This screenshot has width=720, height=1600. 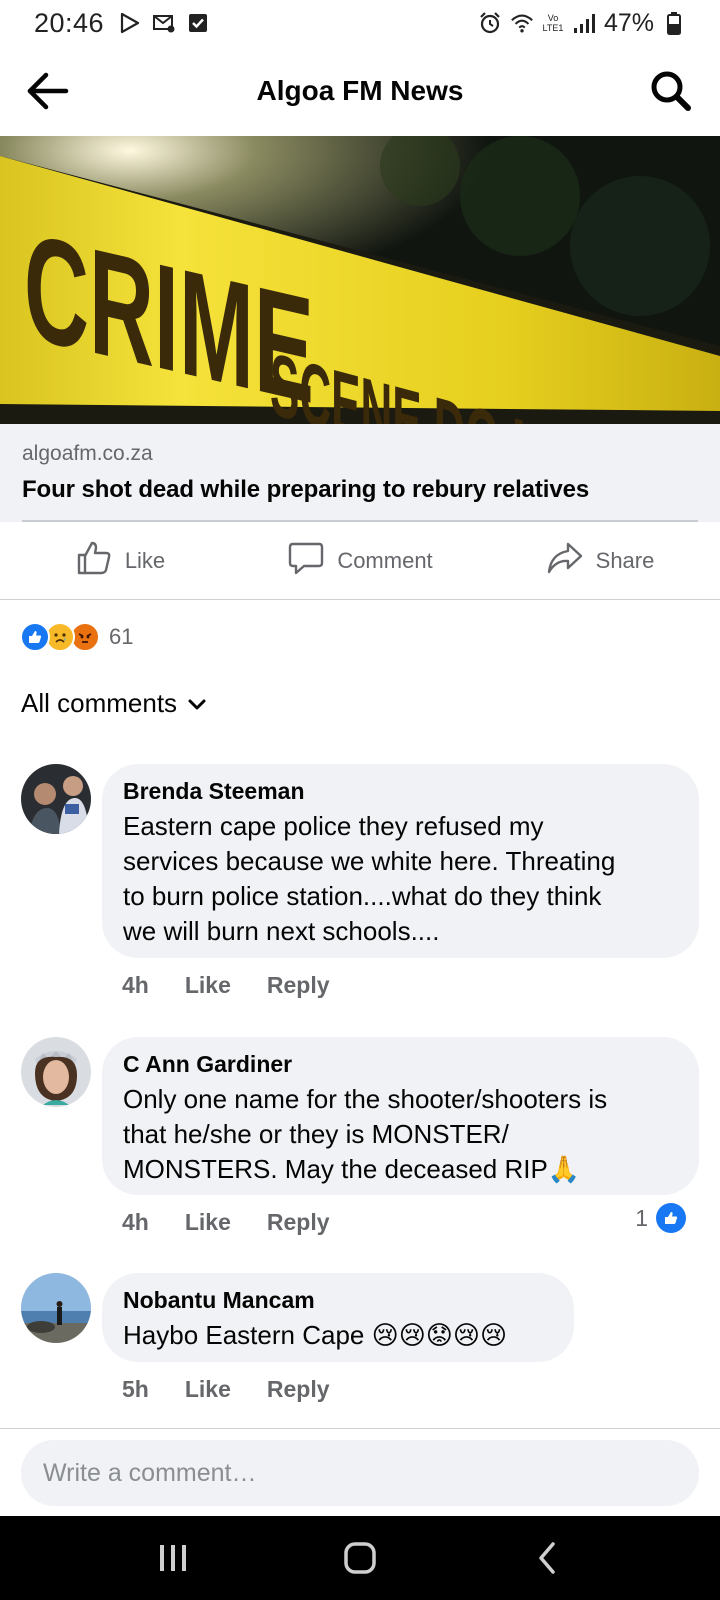 What do you see at coordinates (306, 561) in the screenshot?
I see `comment-icon` at bounding box center [306, 561].